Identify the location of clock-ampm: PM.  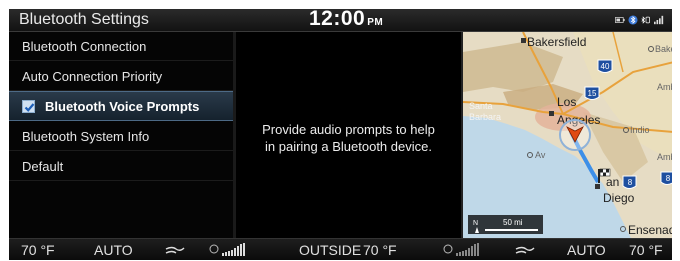
(375, 22).